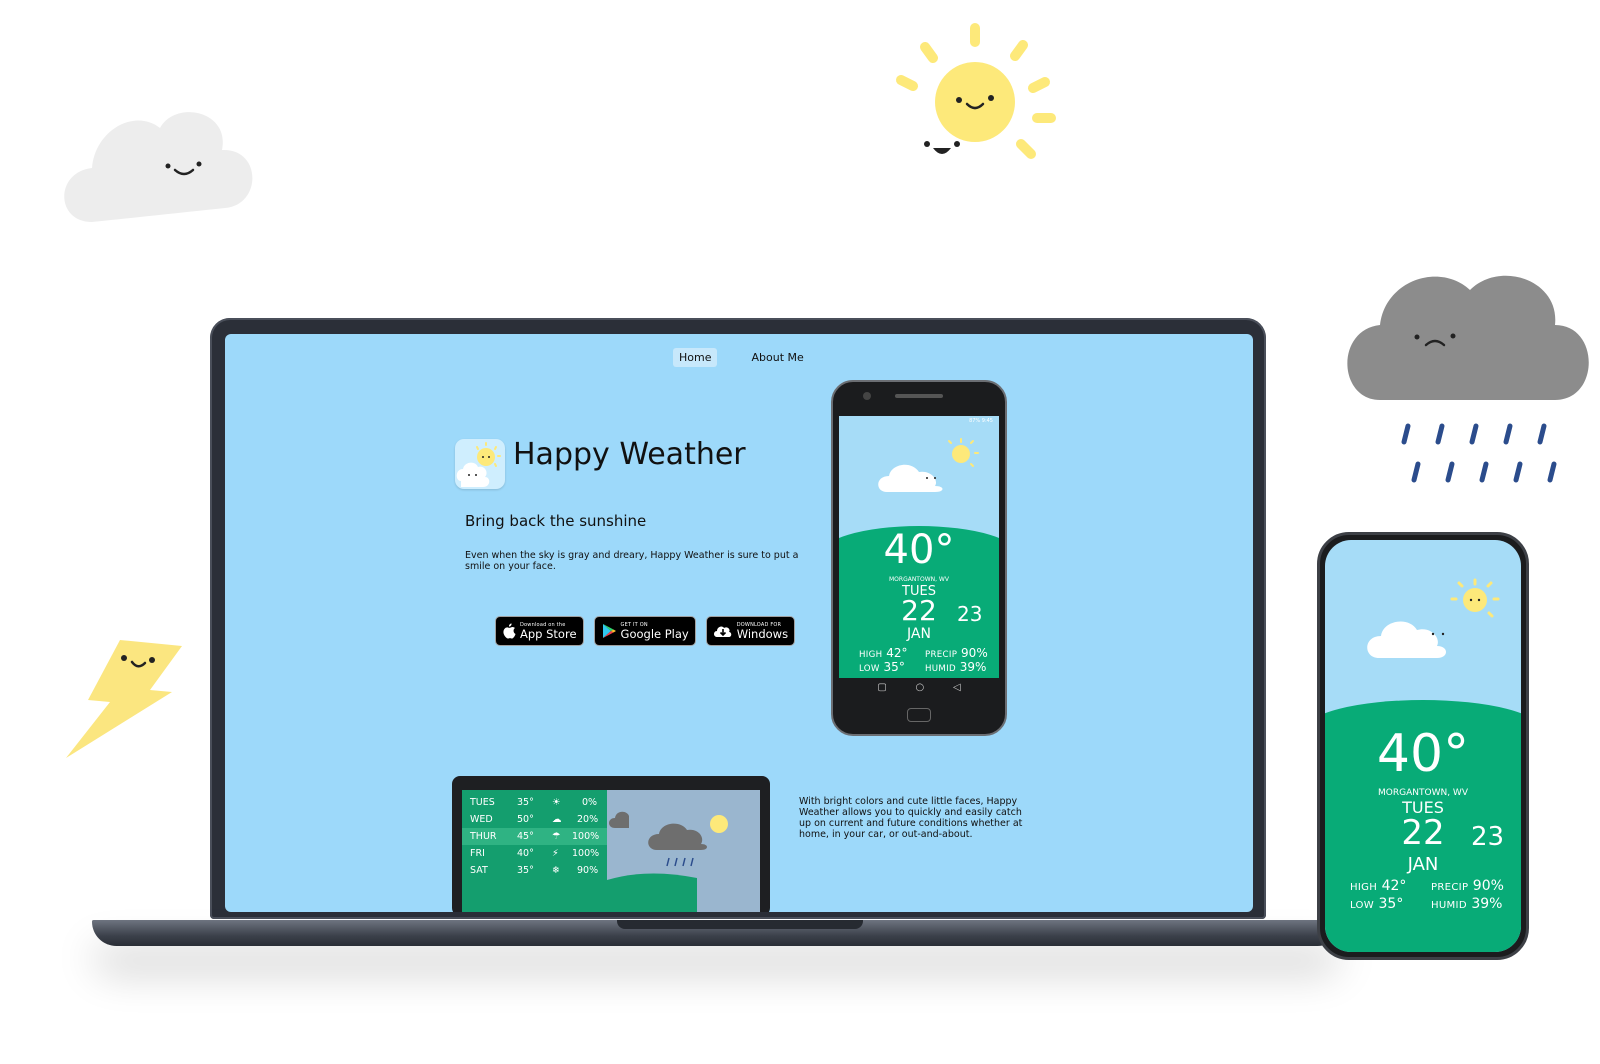 The height and width of the screenshot is (1064, 1600). Describe the element at coordinates (957, 687) in the screenshot. I see `back-icon: ◁` at that location.